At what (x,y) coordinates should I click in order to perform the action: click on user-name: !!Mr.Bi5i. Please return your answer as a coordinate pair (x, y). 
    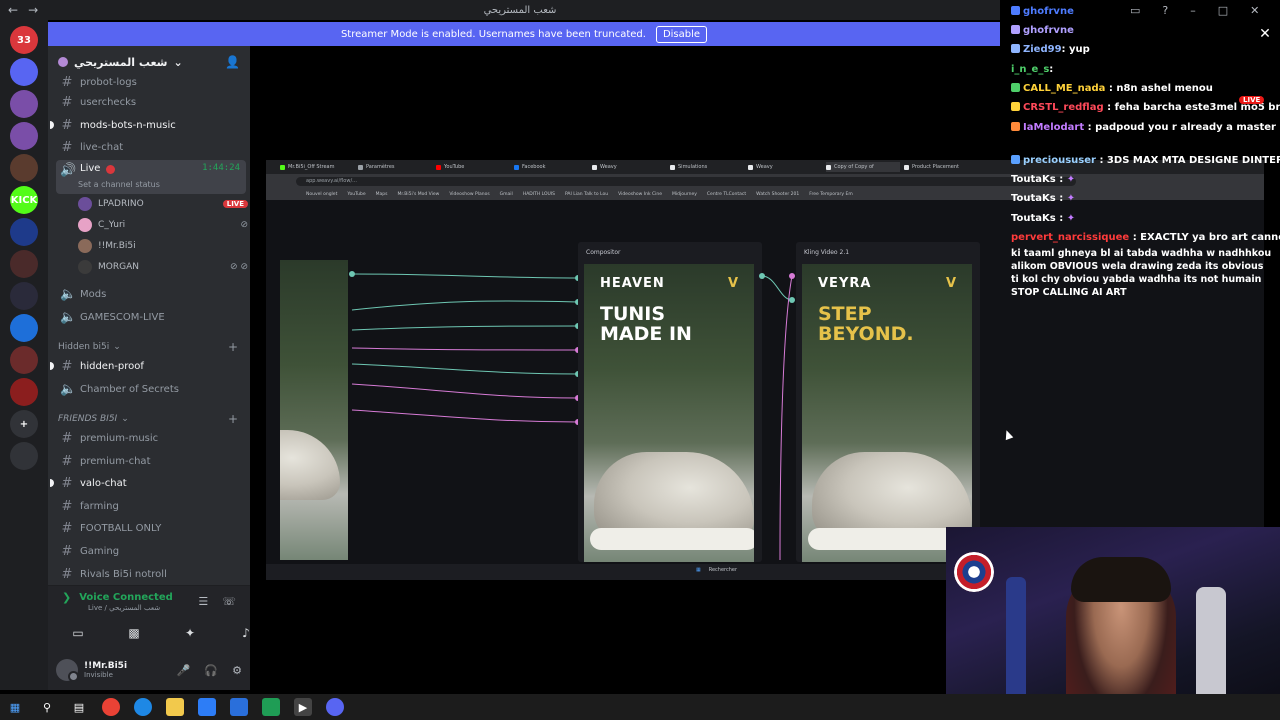
    Looking at the image, I should click on (105, 666).